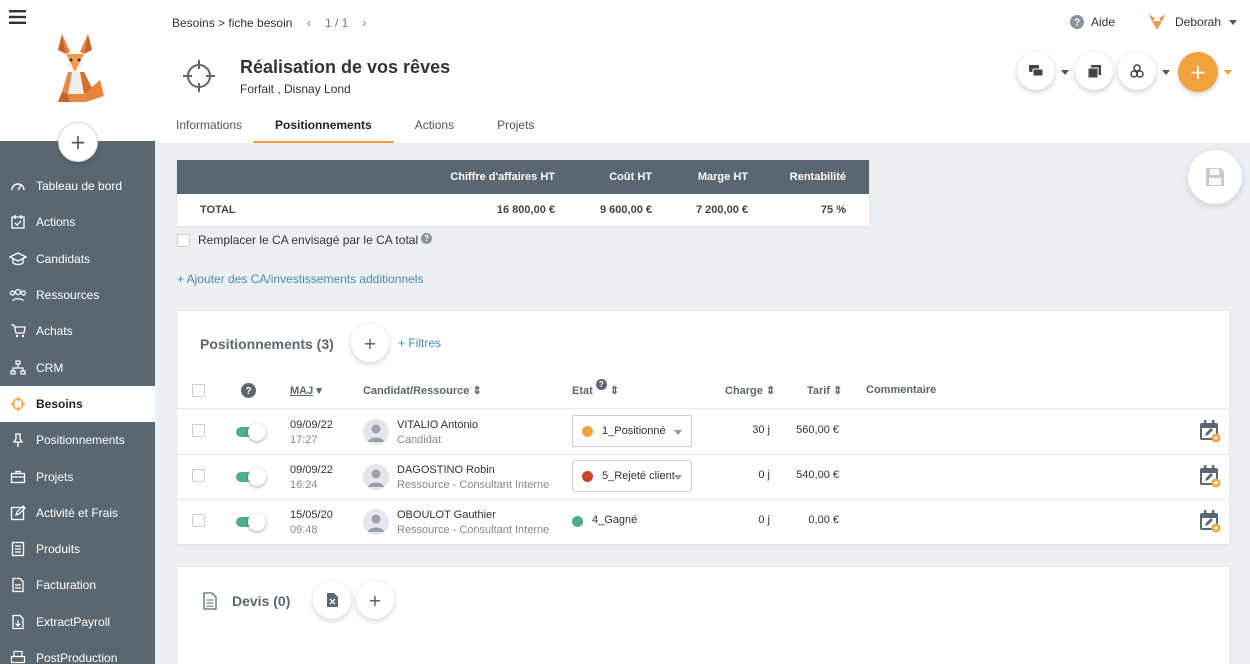 This screenshot has width=1250, height=664. I want to click on menu-icon, so click(17, 17).